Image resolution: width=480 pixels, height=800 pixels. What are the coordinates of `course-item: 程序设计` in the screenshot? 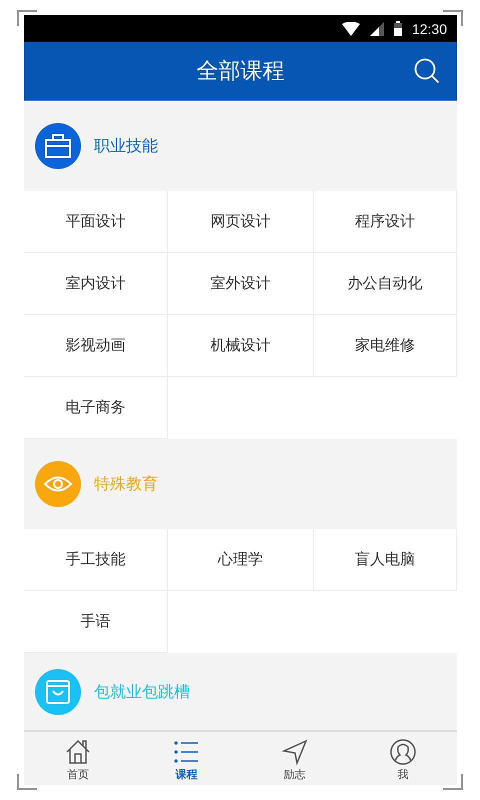 It's located at (385, 222).